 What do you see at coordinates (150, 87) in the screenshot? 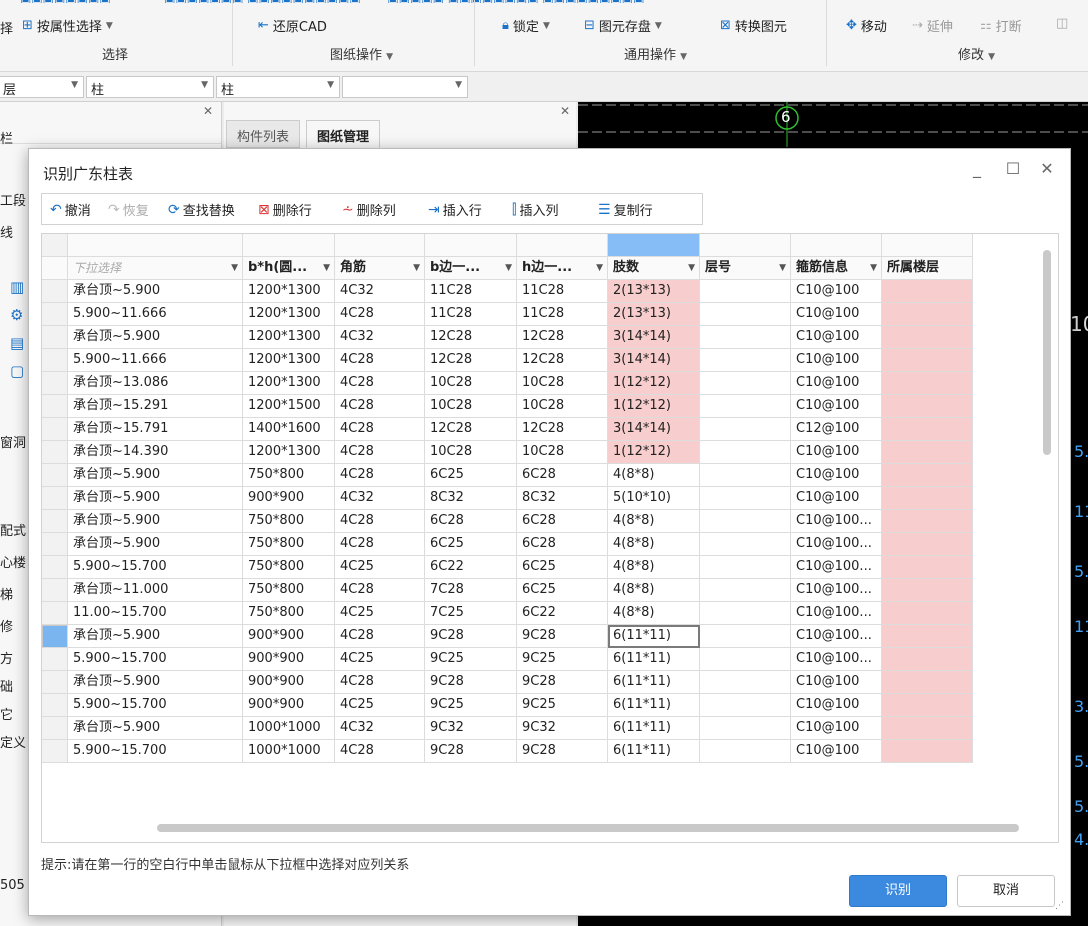
I see `category-select: 柱 ▼` at bounding box center [150, 87].